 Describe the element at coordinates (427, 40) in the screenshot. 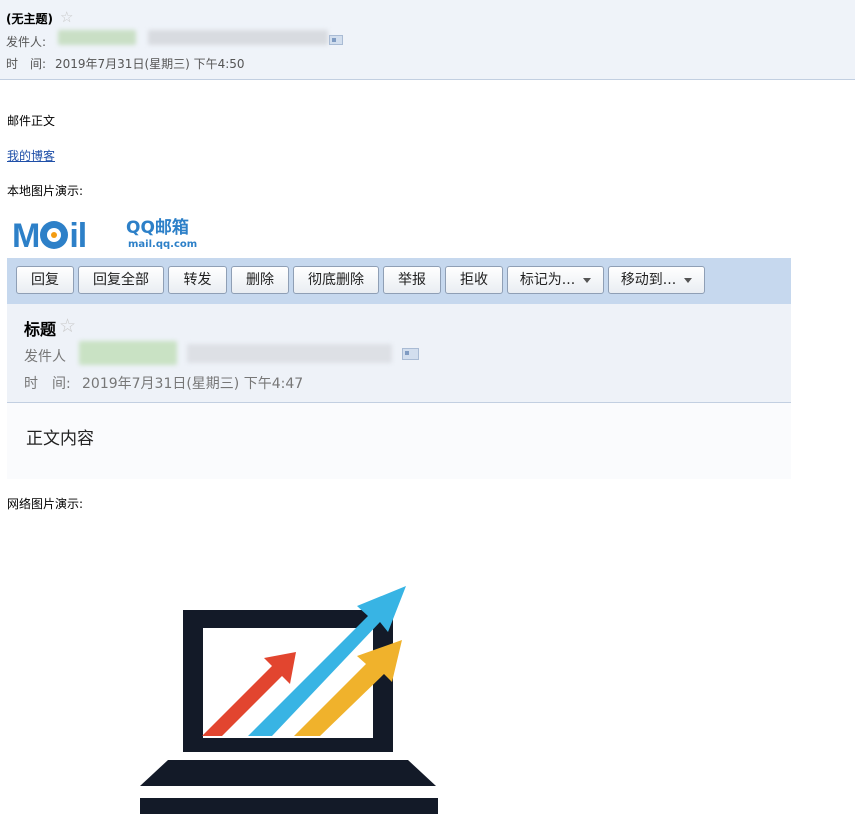

I see `mail-header: (无主题) ☆ 发件人: 时 间: 2019年7月31日(星期三) 下午4:50` at that location.